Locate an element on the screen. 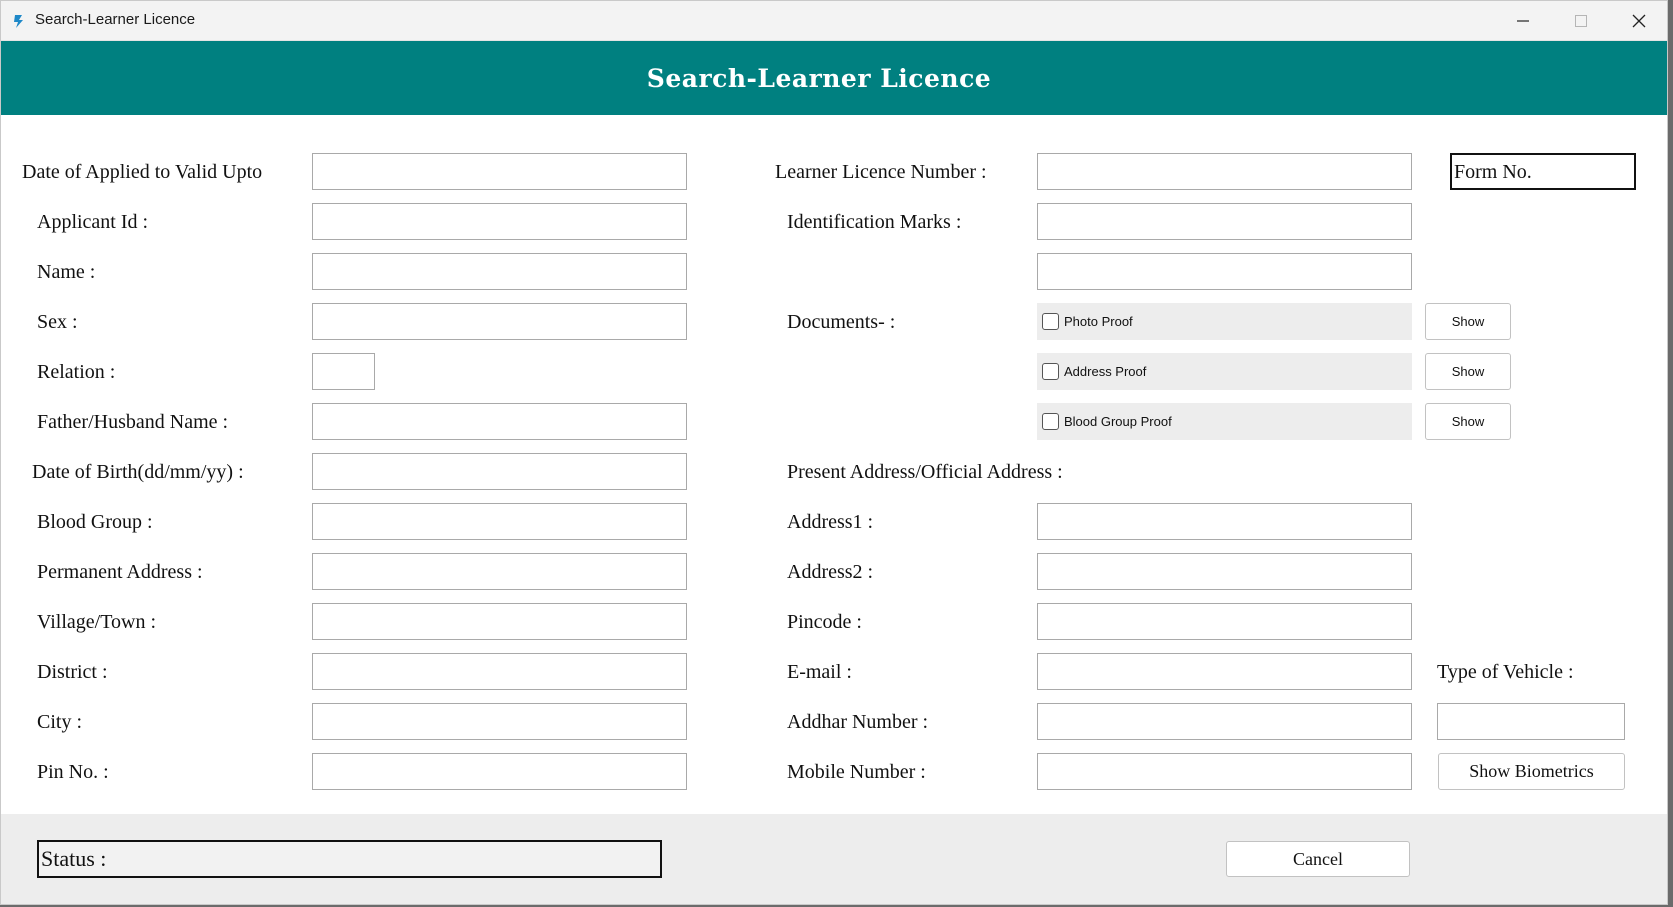  label-date-applied-valid: Date of Applied to Valid Upto is located at coordinates (142, 172).